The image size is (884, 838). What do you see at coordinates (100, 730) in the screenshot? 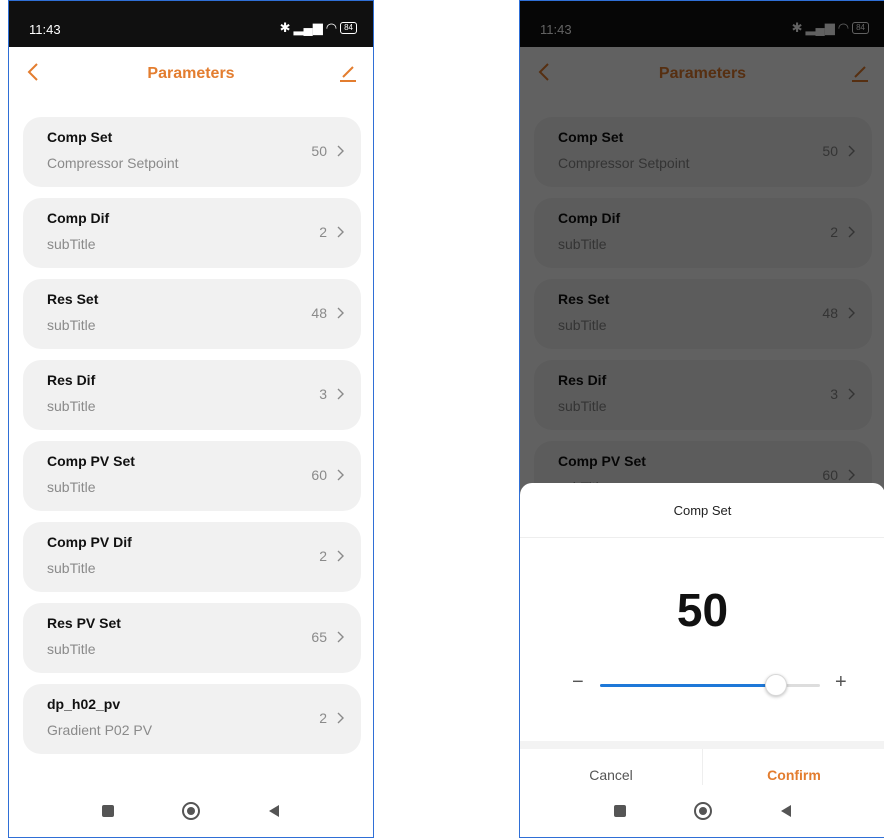
I see `param-subtitle: Gradient P02 PV` at bounding box center [100, 730].